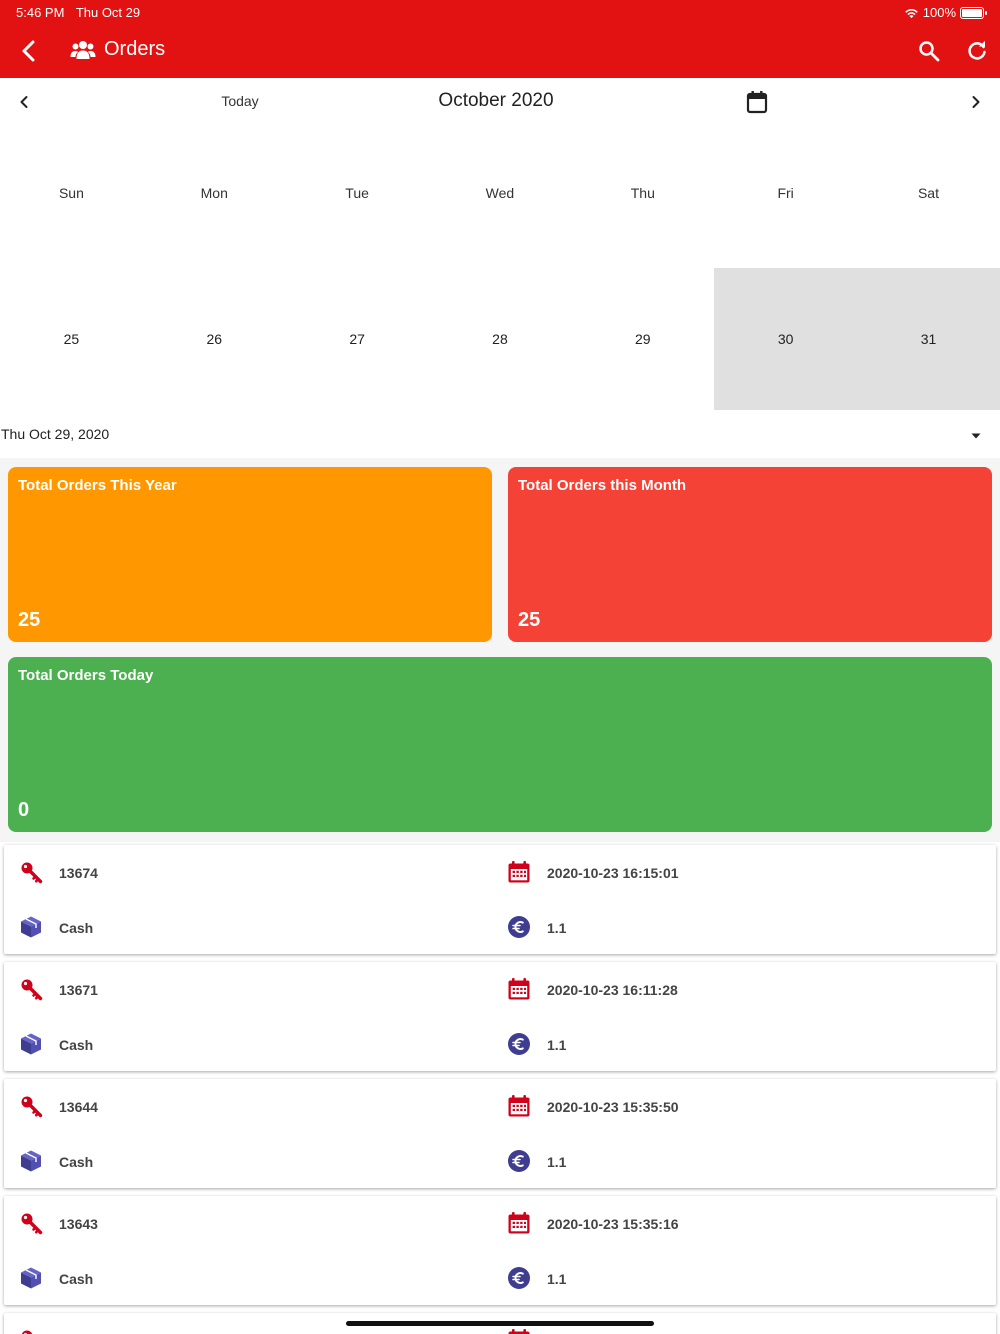 The width and height of the screenshot is (1000, 1334). I want to click on calendar-prev-button, so click(24, 102).